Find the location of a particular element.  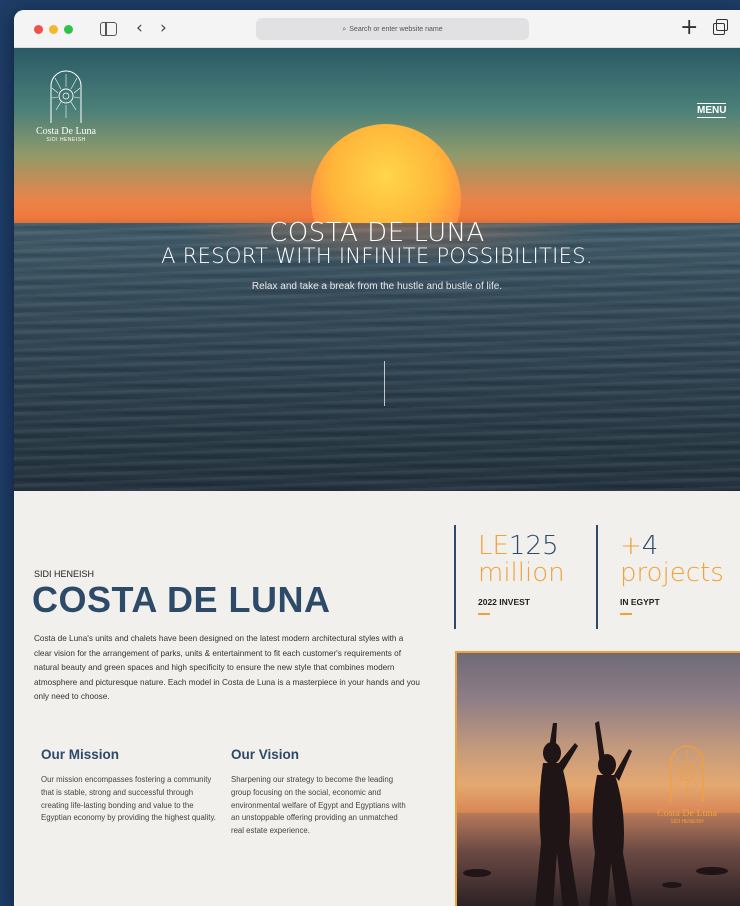

scroll-indicator is located at coordinates (384, 383).